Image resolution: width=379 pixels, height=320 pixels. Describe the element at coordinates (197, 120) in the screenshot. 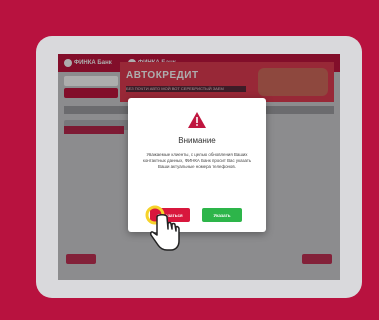

I see `warning-triangle-icon` at that location.